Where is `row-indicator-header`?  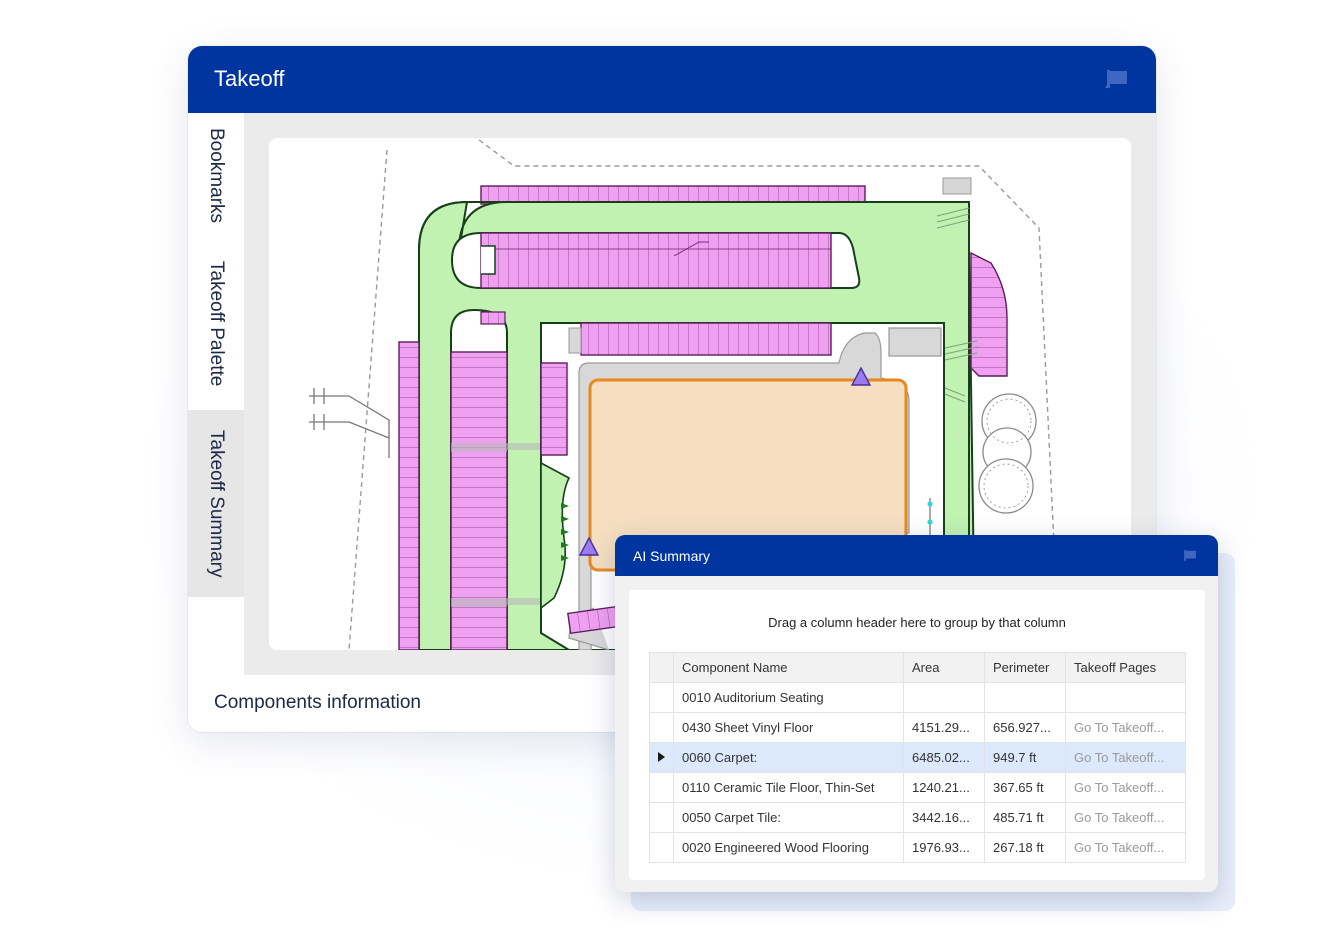 row-indicator-header is located at coordinates (661, 667).